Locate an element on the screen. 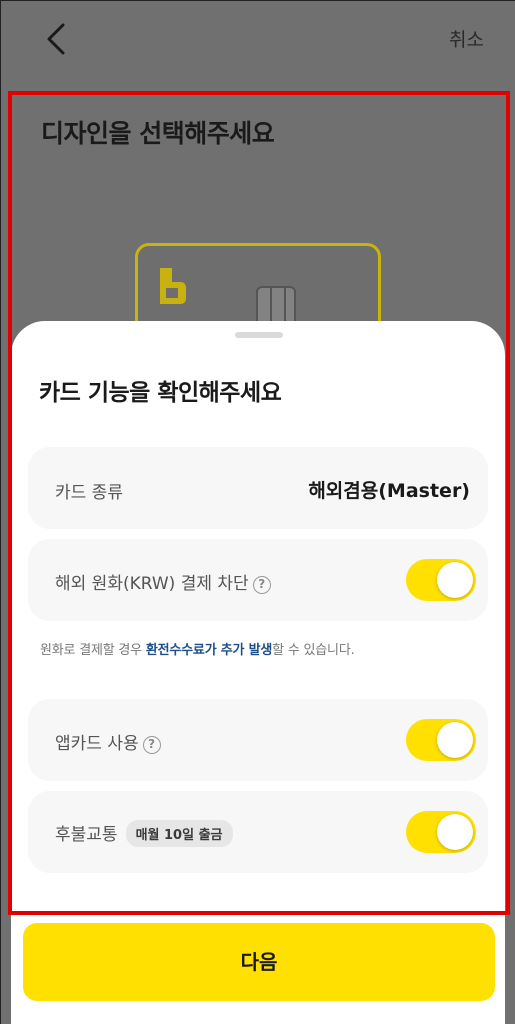  cancel-button: 취소 is located at coordinates (466, 38).